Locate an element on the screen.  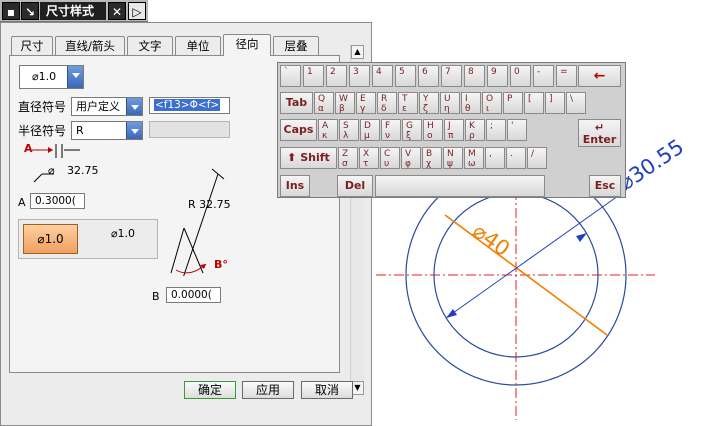
key-6: Nψ is located at coordinates (453, 158).